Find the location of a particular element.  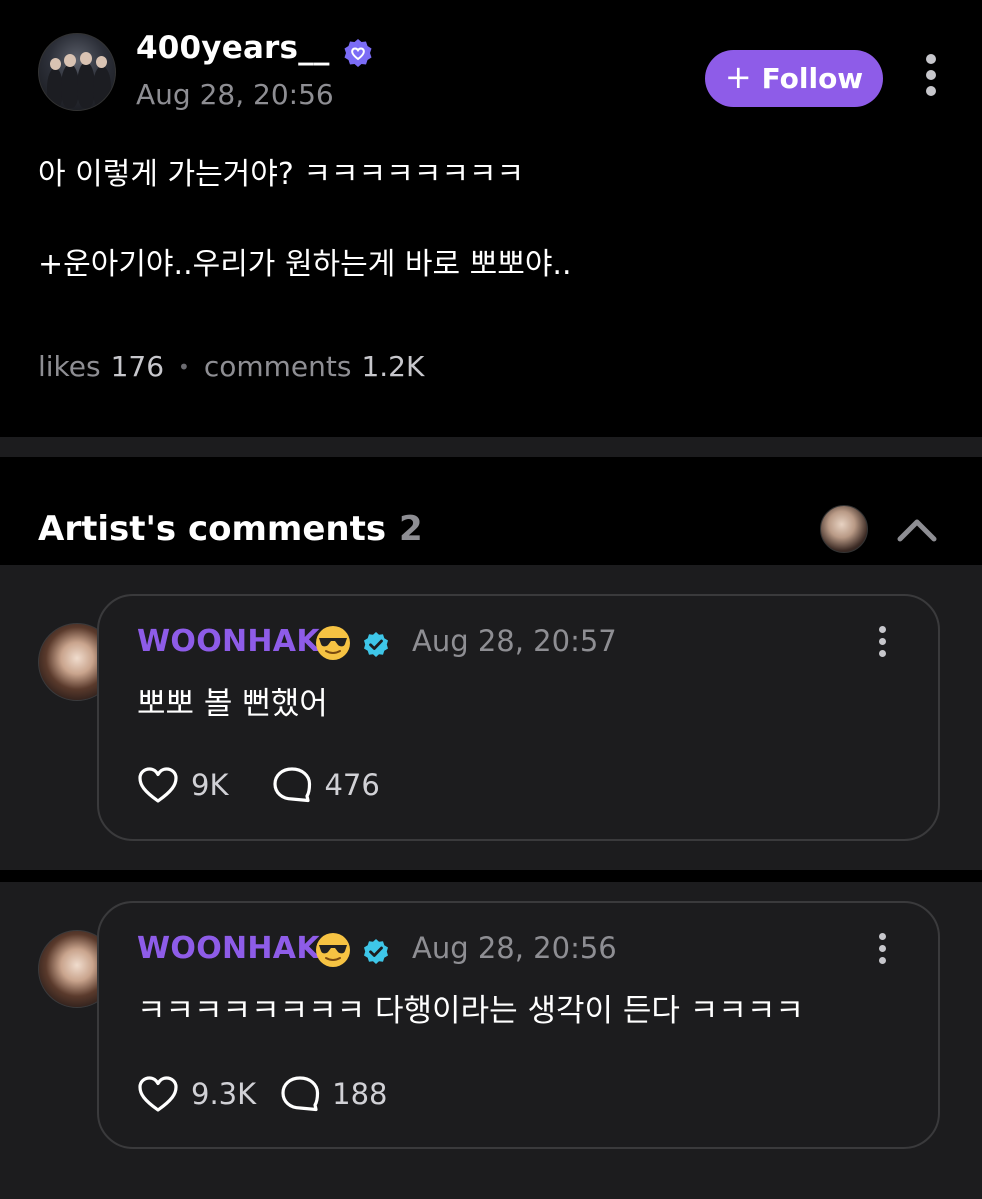

comment-text: ㅋㅋㅋㅋㅋㅋㅋㅋ 다행이라는 생각이 든다 ㅋㅋㅋㅋ is located at coordinates (470, 1011).